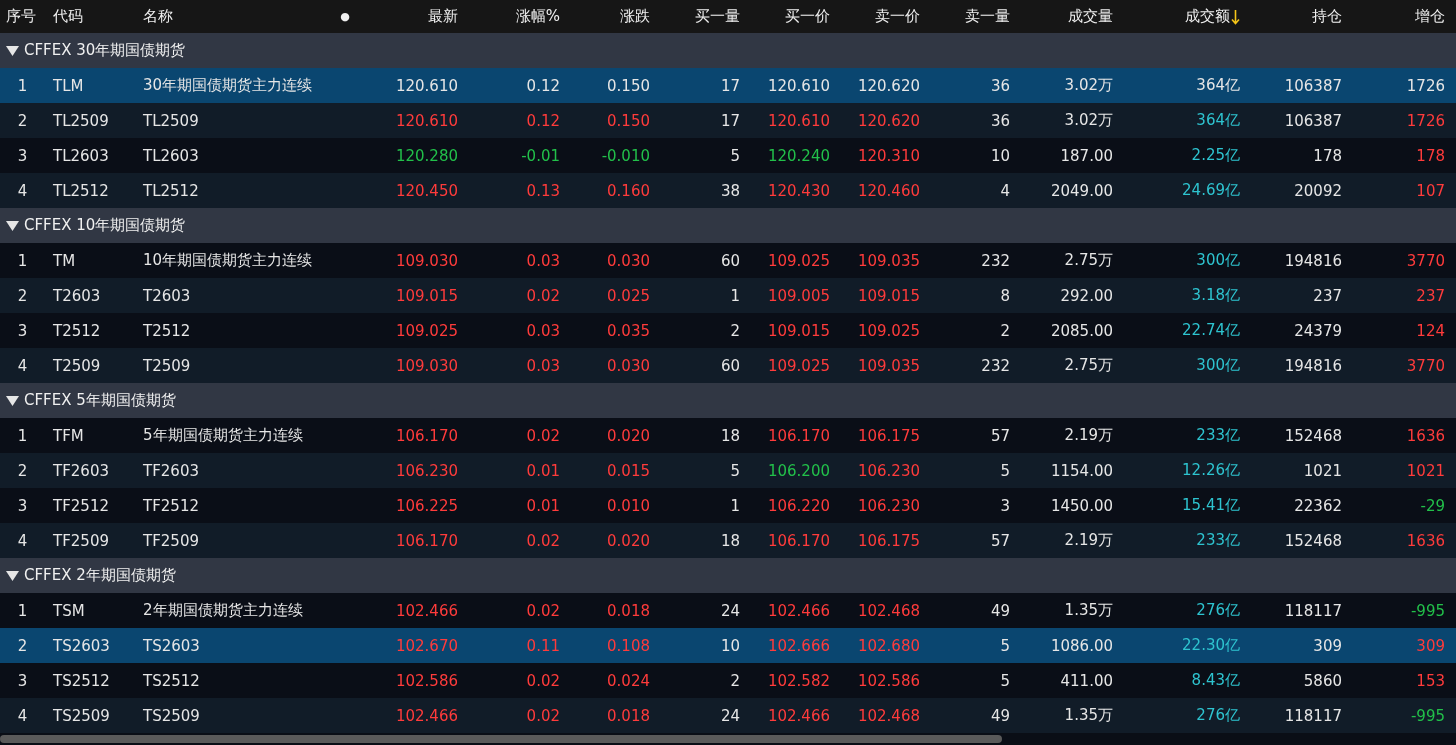  Describe the element at coordinates (965, 16) in the screenshot. I see `column-header: 卖一量` at that location.